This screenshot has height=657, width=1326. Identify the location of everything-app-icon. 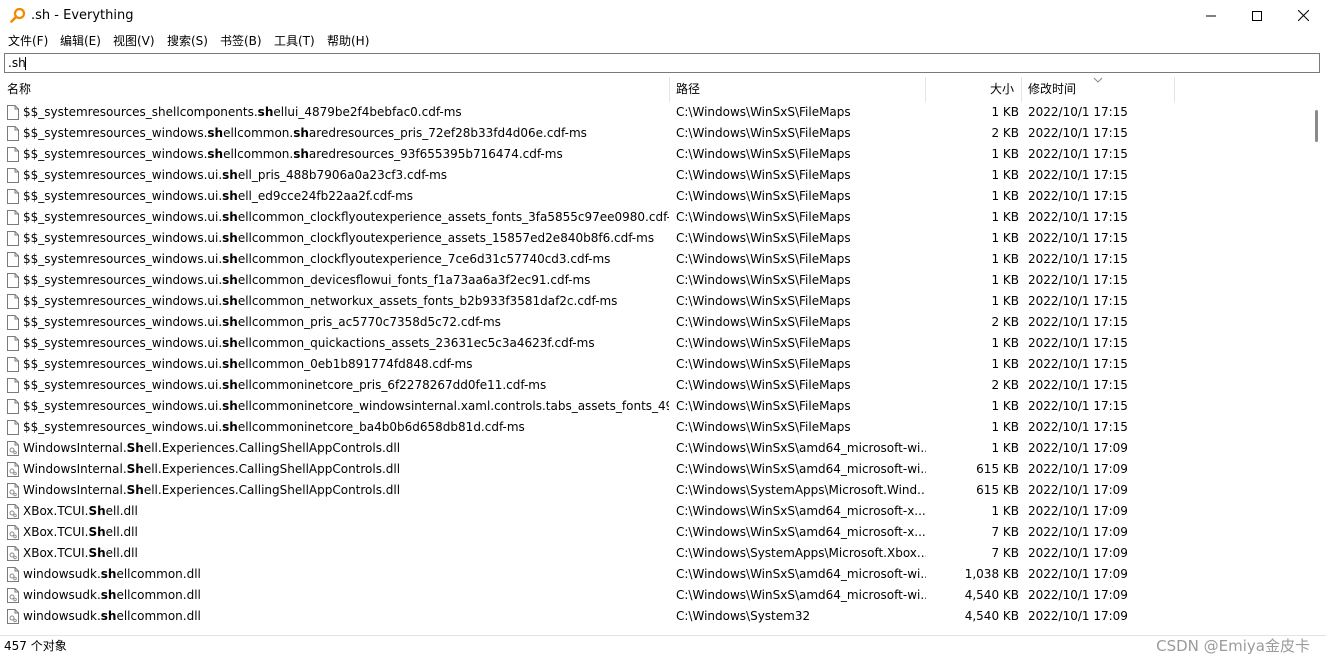
(18, 15).